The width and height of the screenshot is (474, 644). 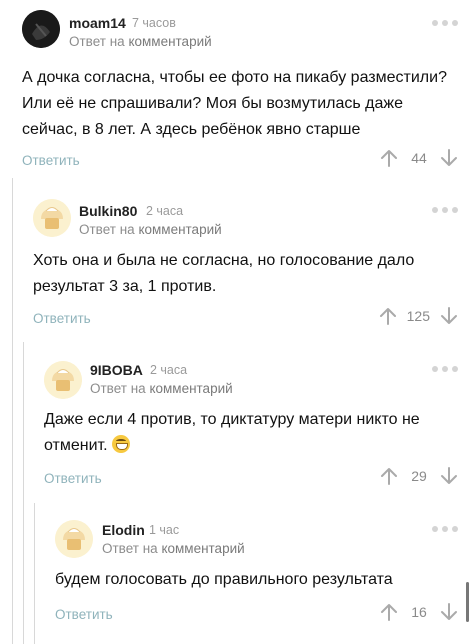 What do you see at coordinates (264, 541) in the screenshot?
I see `comment-header: Elodin 1 час Ответ на комментарий` at bounding box center [264, 541].